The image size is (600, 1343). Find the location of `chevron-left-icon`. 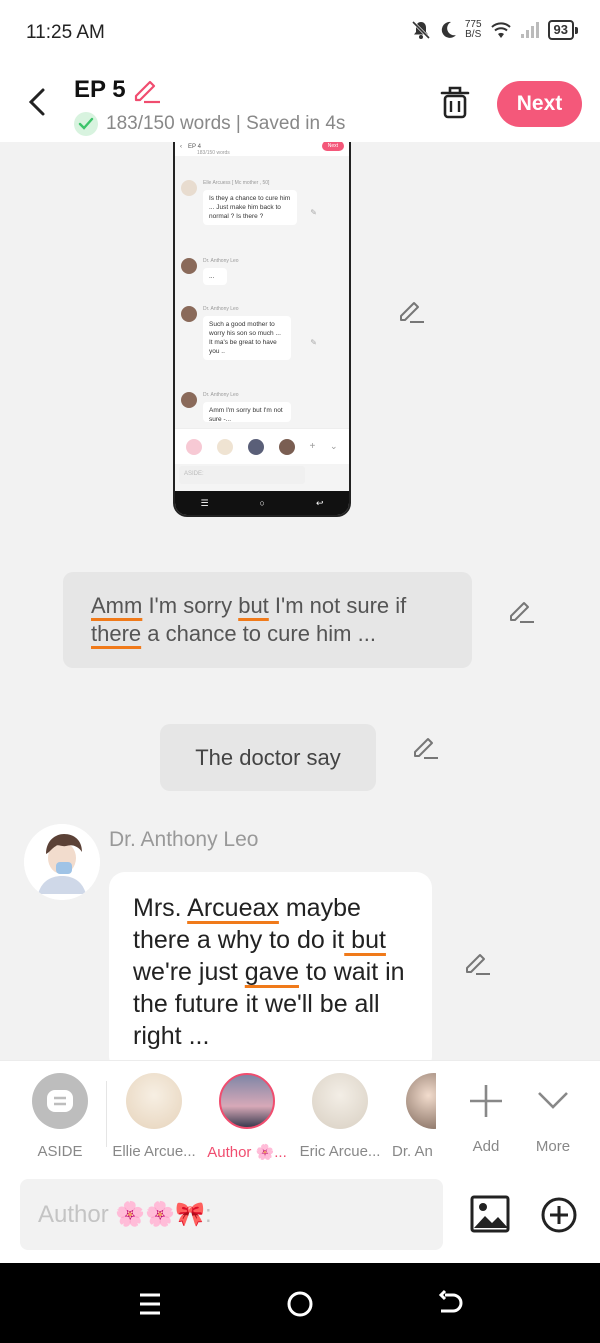

chevron-left-icon is located at coordinates (36, 102).